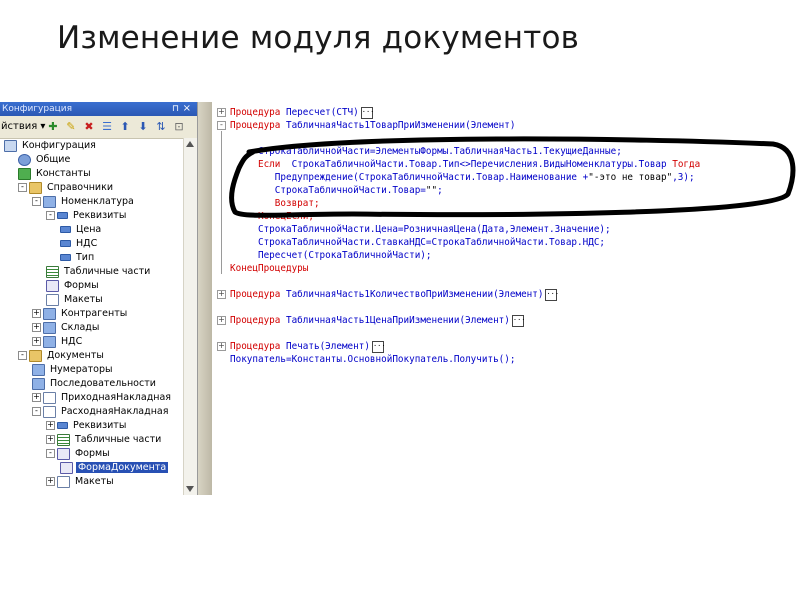 The width and height of the screenshot is (800, 600). I want to click on tree-item: + Реквизиты, so click(87, 426).